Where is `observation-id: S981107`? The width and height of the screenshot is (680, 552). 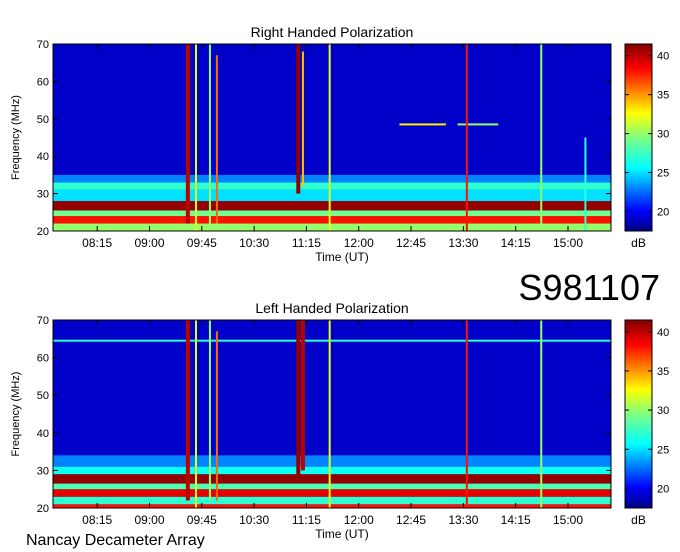
observation-id: S981107 is located at coordinates (589, 287).